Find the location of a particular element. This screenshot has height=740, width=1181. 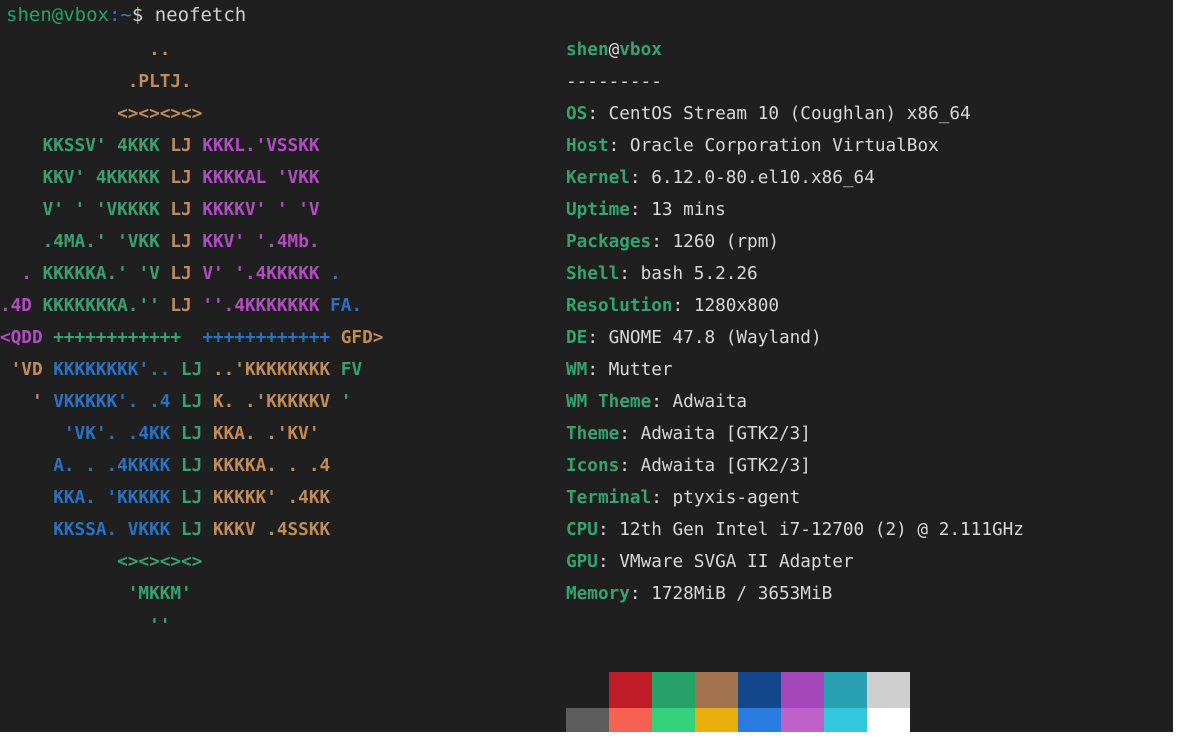

info-value: GNOME 47.8 (Wayland) is located at coordinates (715, 338).